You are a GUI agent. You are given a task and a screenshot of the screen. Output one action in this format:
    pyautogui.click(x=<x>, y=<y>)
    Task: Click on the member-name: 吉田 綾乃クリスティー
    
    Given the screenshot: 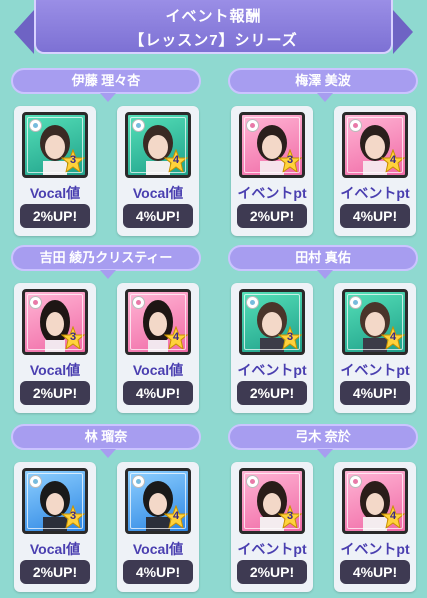 What is the action you would take?
    pyautogui.click(x=106, y=257)
    